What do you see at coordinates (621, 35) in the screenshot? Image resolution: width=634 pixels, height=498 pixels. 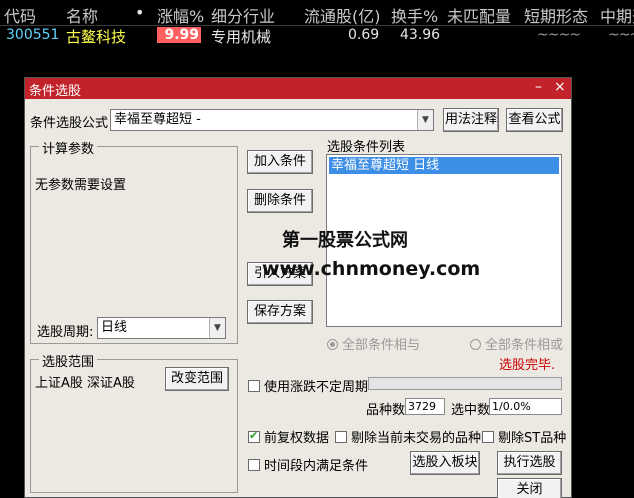 I see `mid-term-pattern: ~~~~` at bounding box center [621, 35].